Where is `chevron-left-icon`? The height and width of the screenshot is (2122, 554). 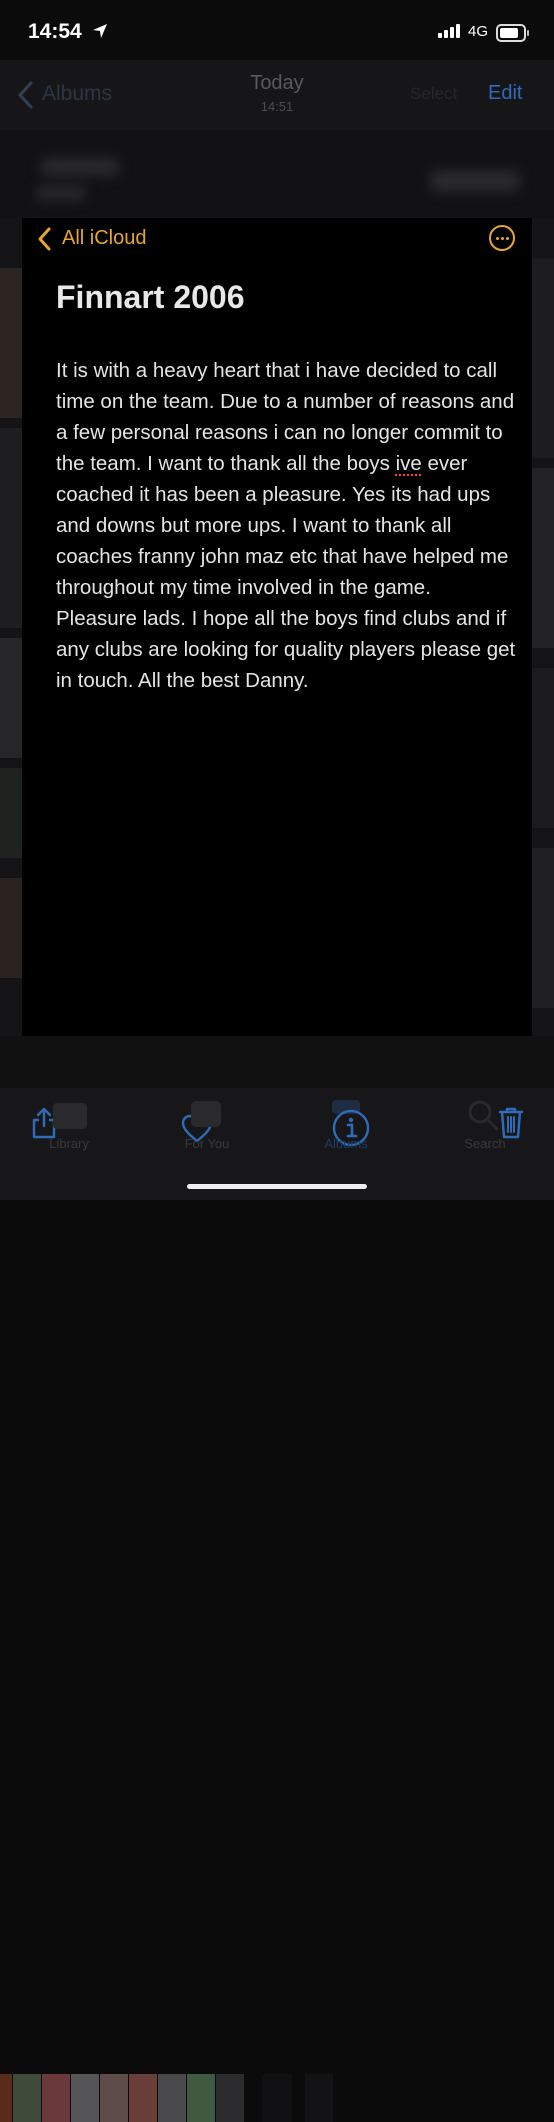 chevron-left-icon is located at coordinates (45, 239).